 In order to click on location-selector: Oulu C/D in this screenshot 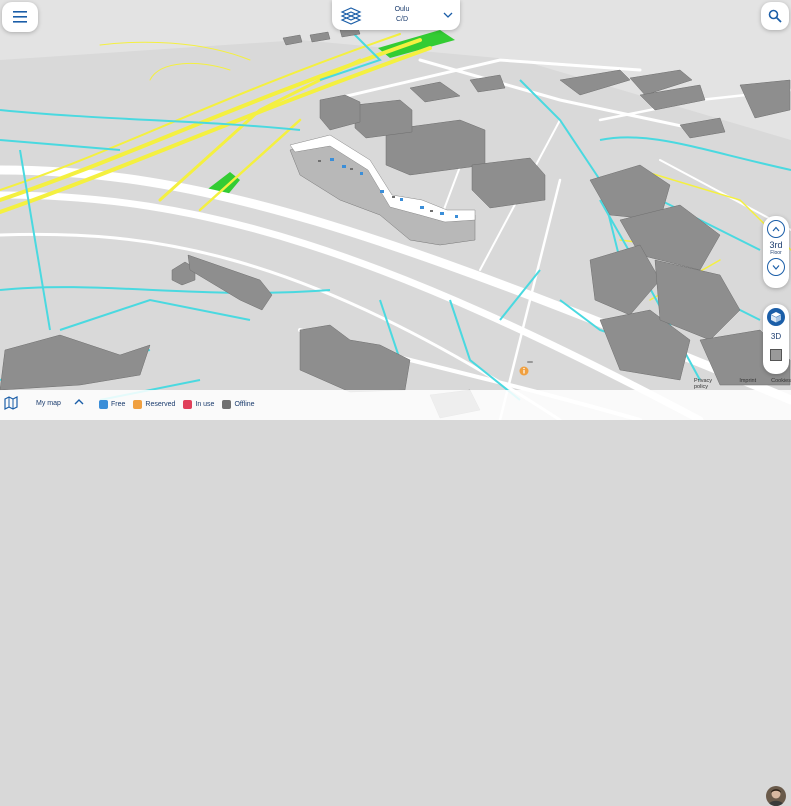, I will do `click(396, 15)`.